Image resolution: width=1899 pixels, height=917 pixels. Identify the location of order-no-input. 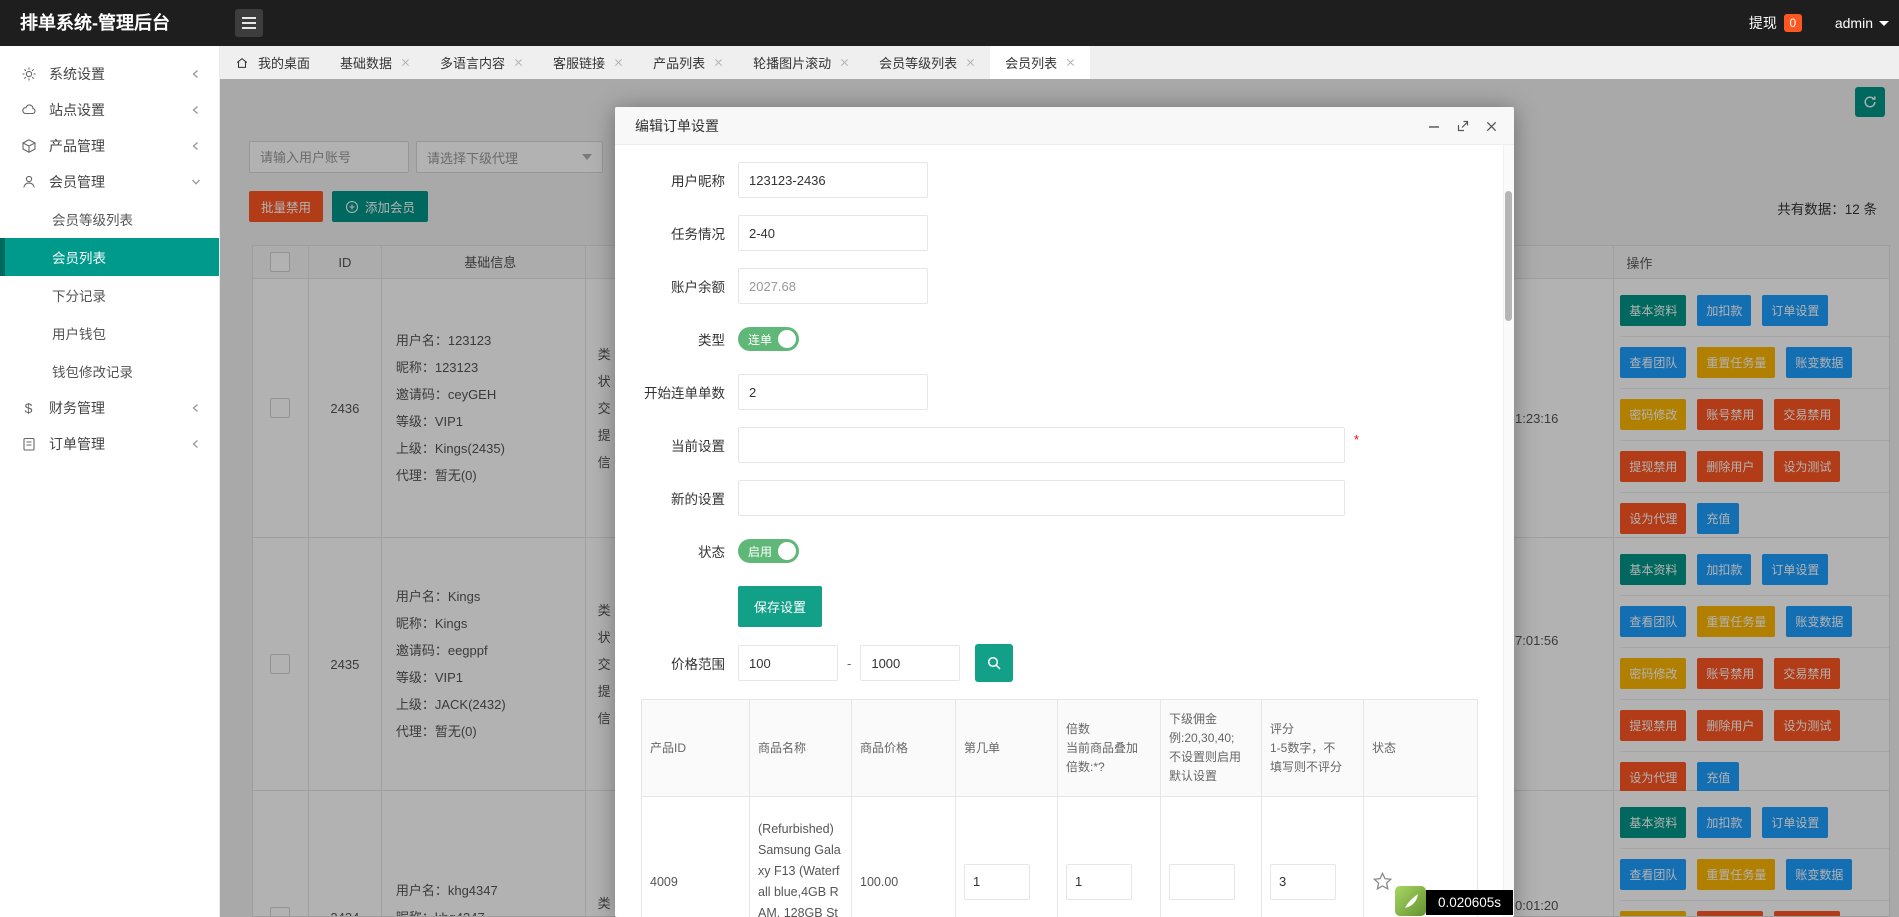
(997, 881).